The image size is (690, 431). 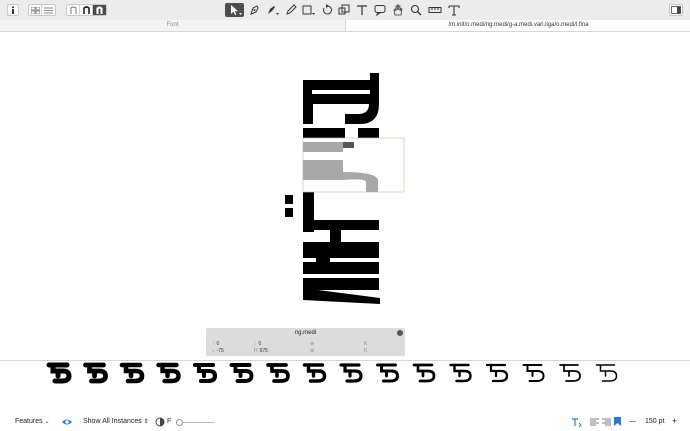 What do you see at coordinates (47, 422) in the screenshot?
I see `chevron-updown-icon: ⌄` at bounding box center [47, 422].